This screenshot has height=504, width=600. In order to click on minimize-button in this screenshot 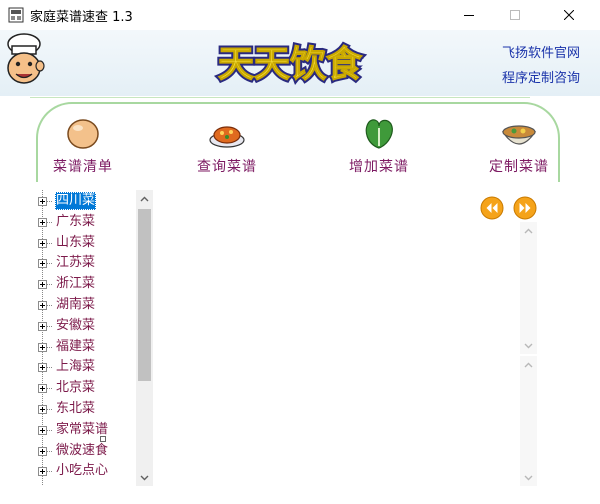, I will do `click(469, 15)`.